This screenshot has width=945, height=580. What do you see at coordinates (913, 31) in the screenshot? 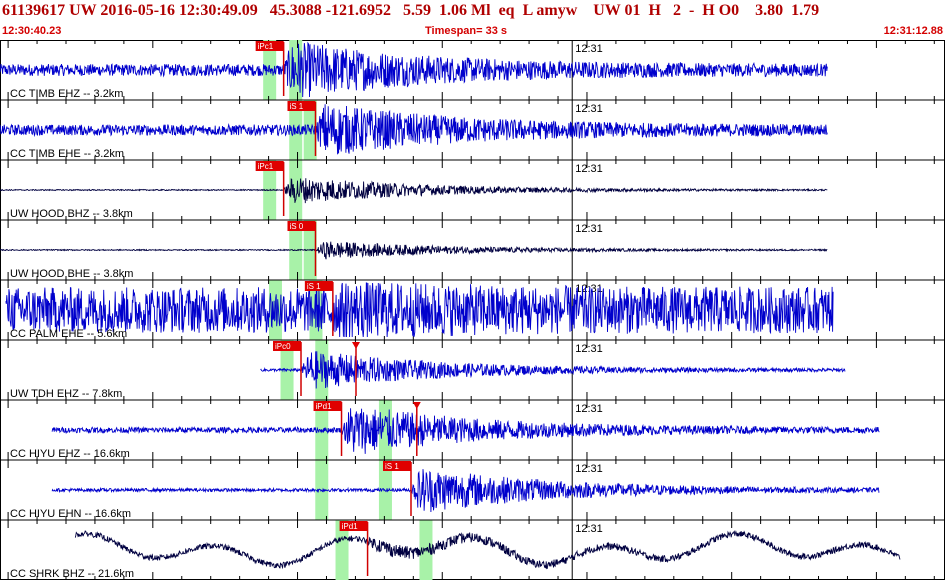
I see `end-time: 12:31:12.88` at bounding box center [913, 31].